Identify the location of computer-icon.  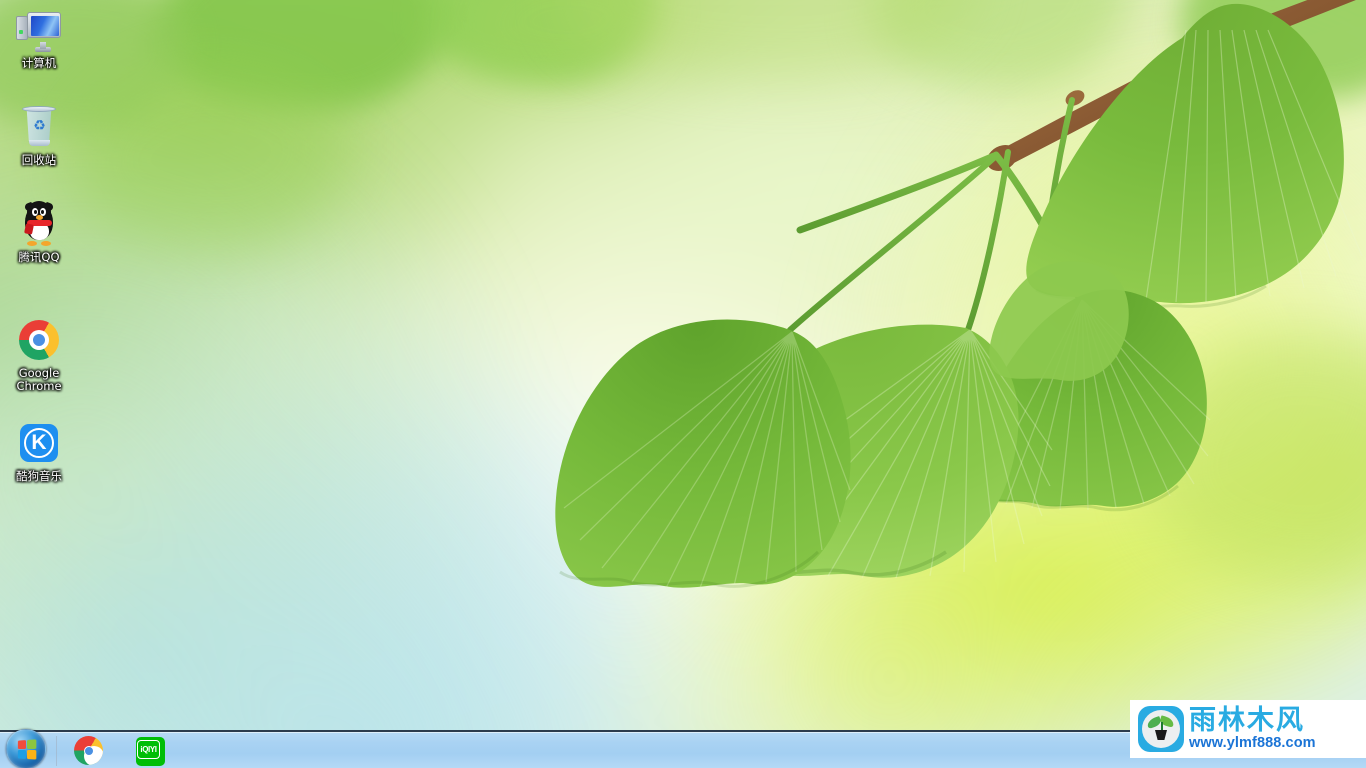
(39, 30).